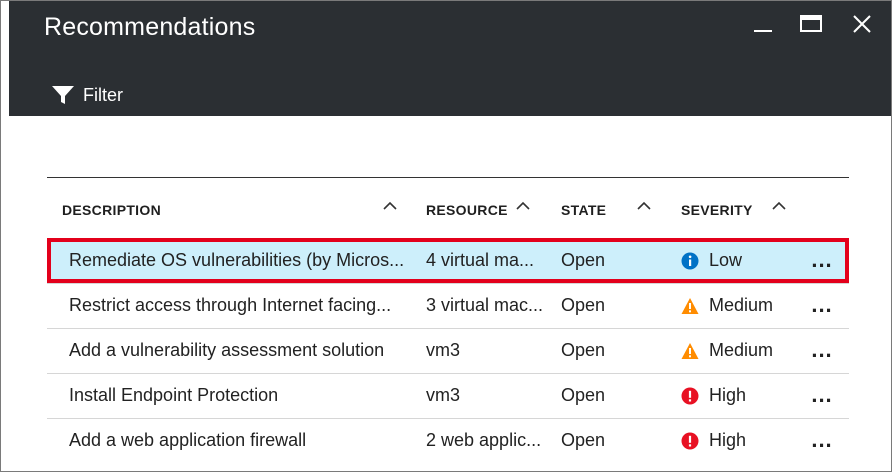  I want to click on grid-header-row: DESCRIPTION RESOURCE STATE SEVERITY, so click(448, 207).